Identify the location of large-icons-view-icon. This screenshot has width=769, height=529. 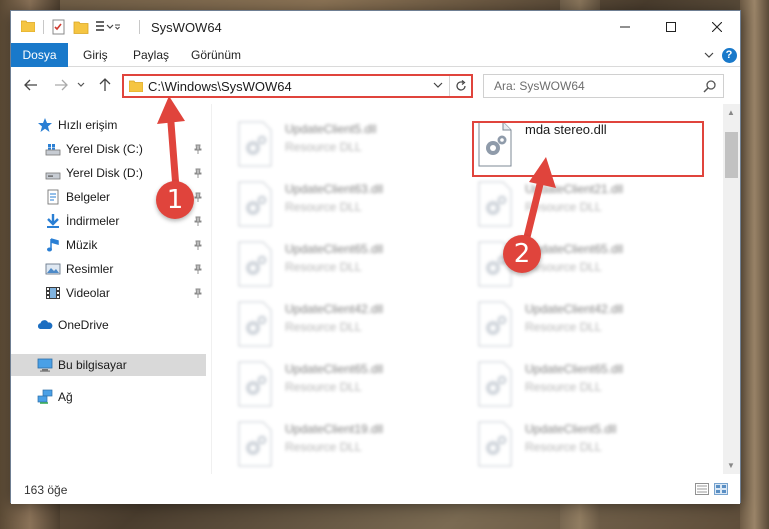
(721, 489).